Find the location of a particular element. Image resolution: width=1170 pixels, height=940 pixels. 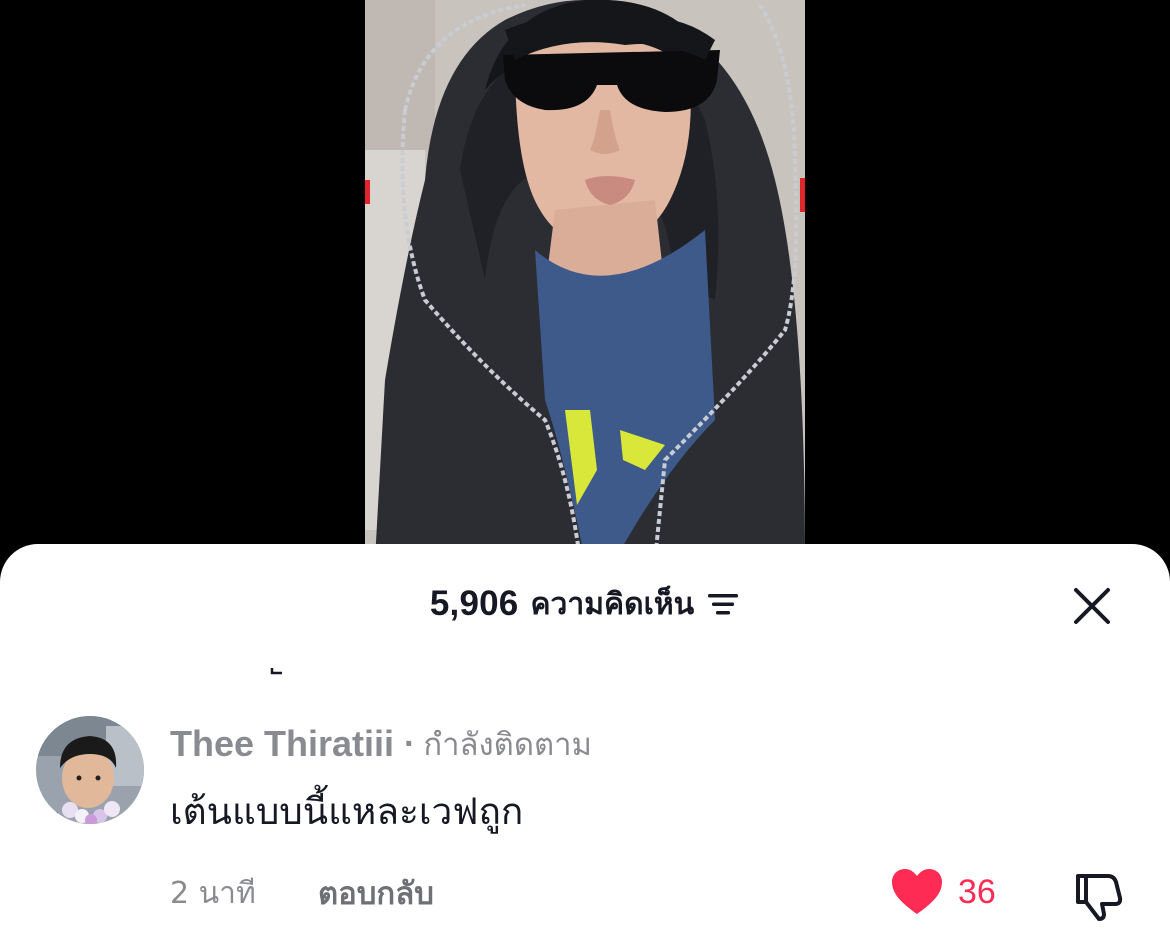

video-edge-accent is located at coordinates (802, 195).